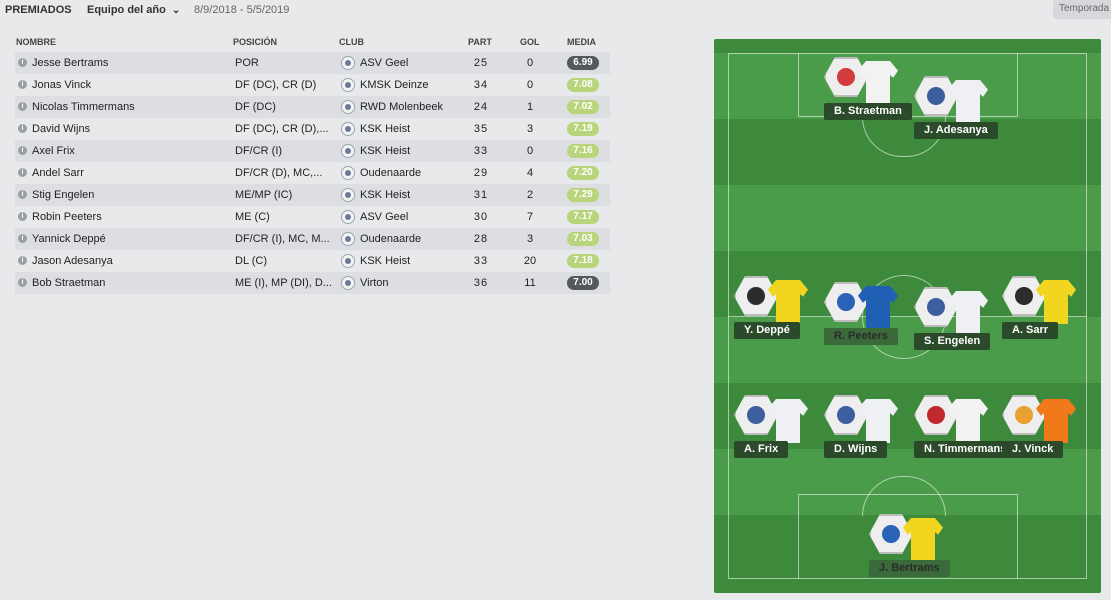 This screenshot has height=600, width=1111. Describe the element at coordinates (583, 217) in the screenshot. I see `average-rating-badge: 7.17` at that location.